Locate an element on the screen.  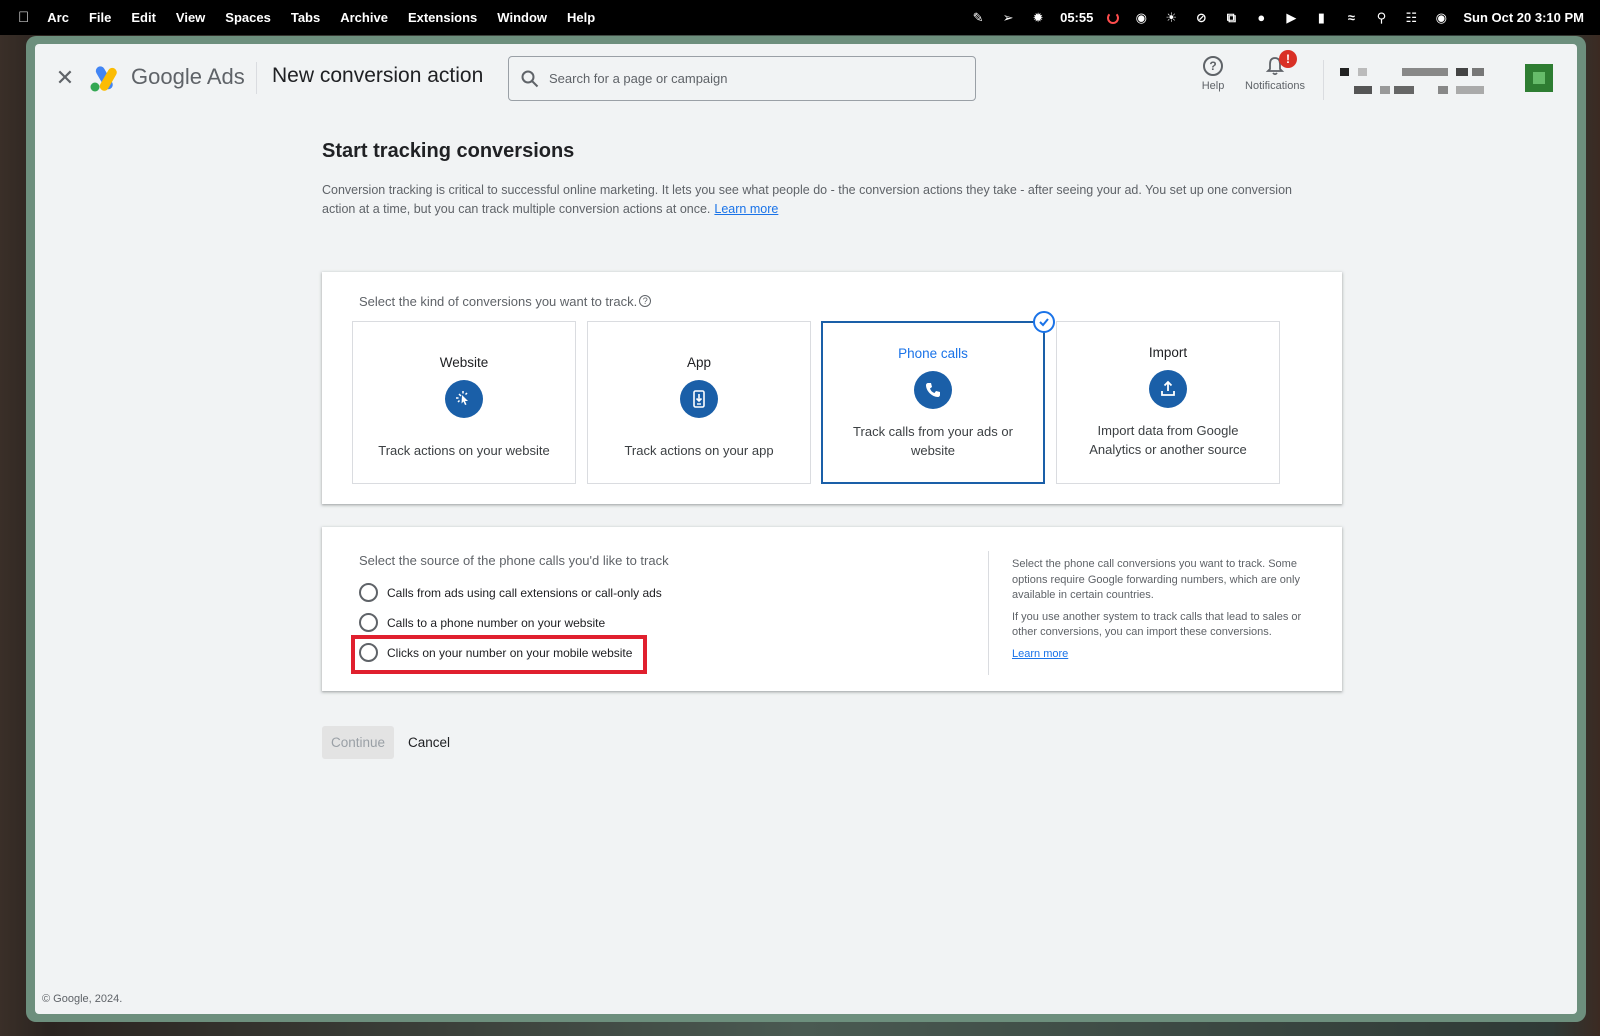
search-input is located at coordinates (739, 78).